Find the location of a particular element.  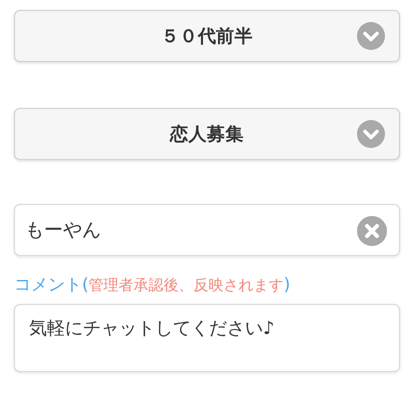

dropdown-select: 恋人募集 is located at coordinates (207, 134).